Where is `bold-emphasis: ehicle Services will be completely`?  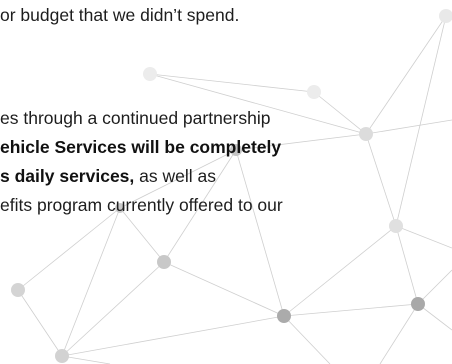 bold-emphasis: ehicle Services will be completely is located at coordinates (141, 147).